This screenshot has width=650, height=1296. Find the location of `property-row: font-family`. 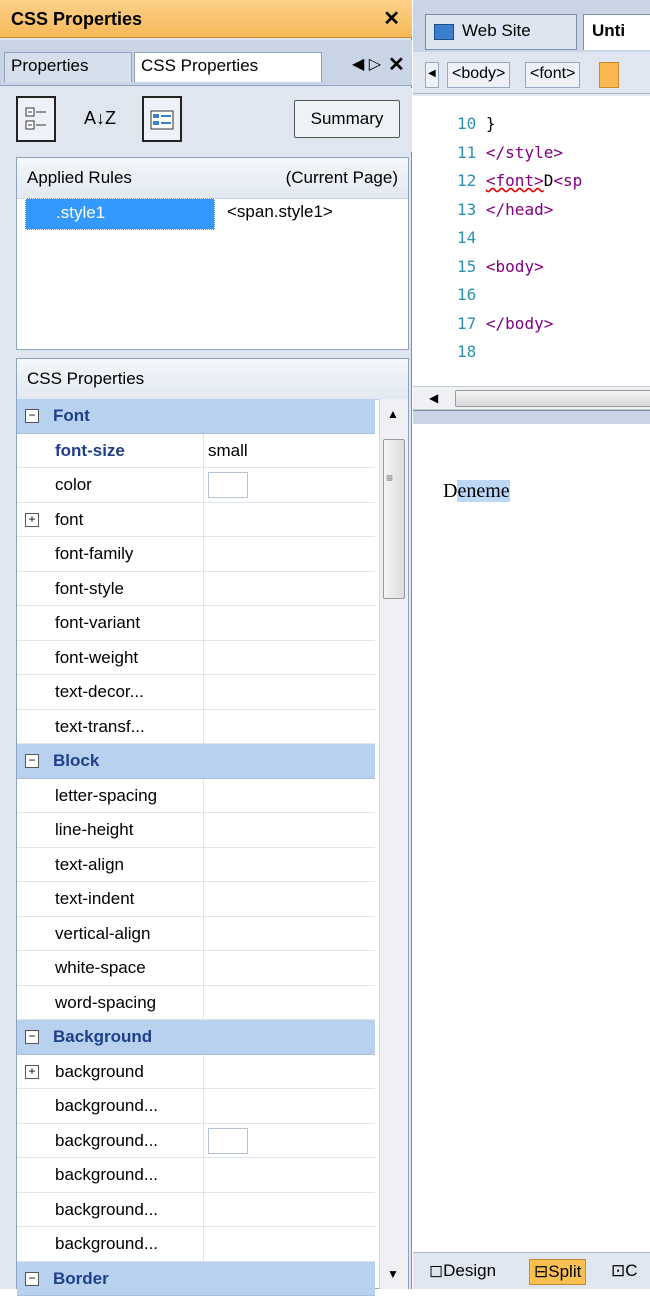

property-row: font-family is located at coordinates (196, 554).